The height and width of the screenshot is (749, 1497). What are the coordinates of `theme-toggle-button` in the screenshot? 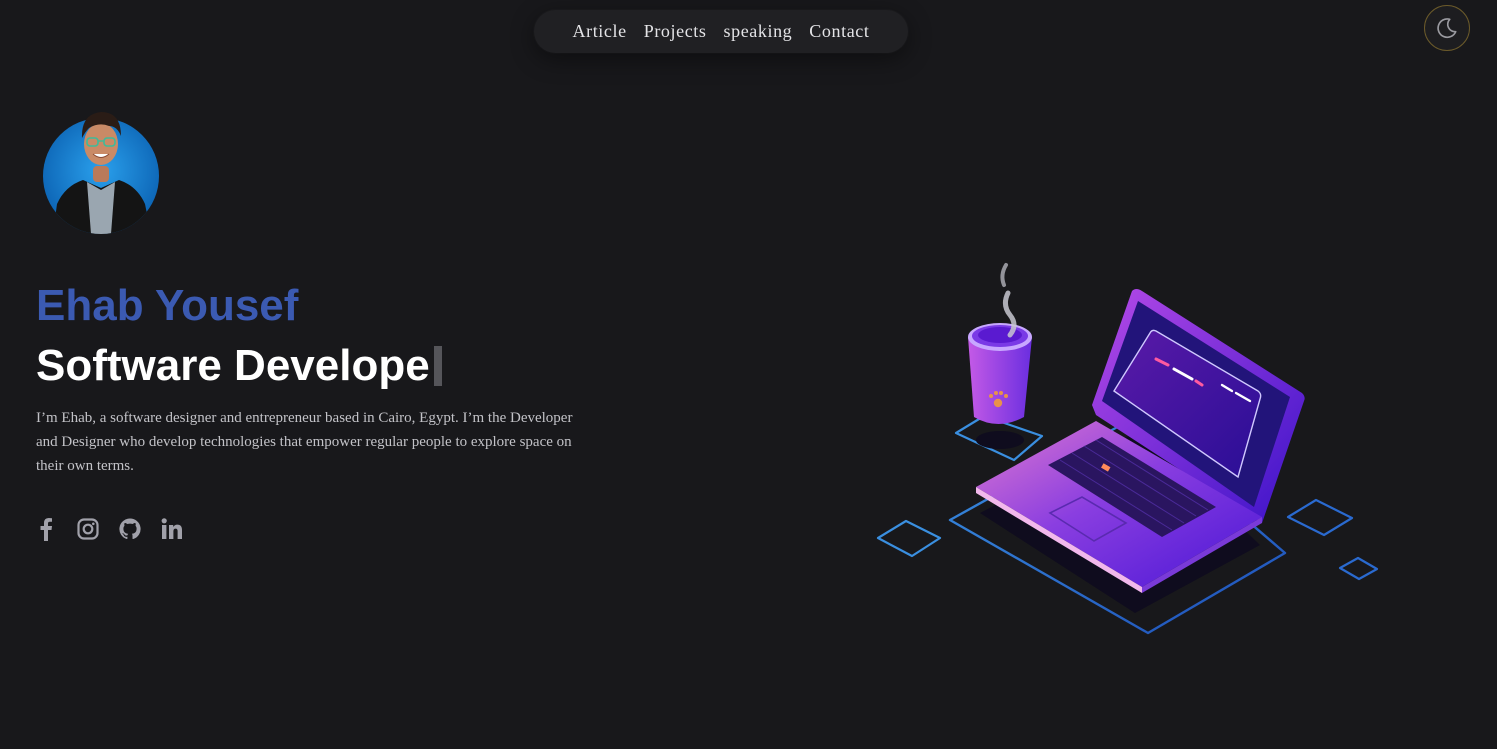 It's located at (1447, 28).